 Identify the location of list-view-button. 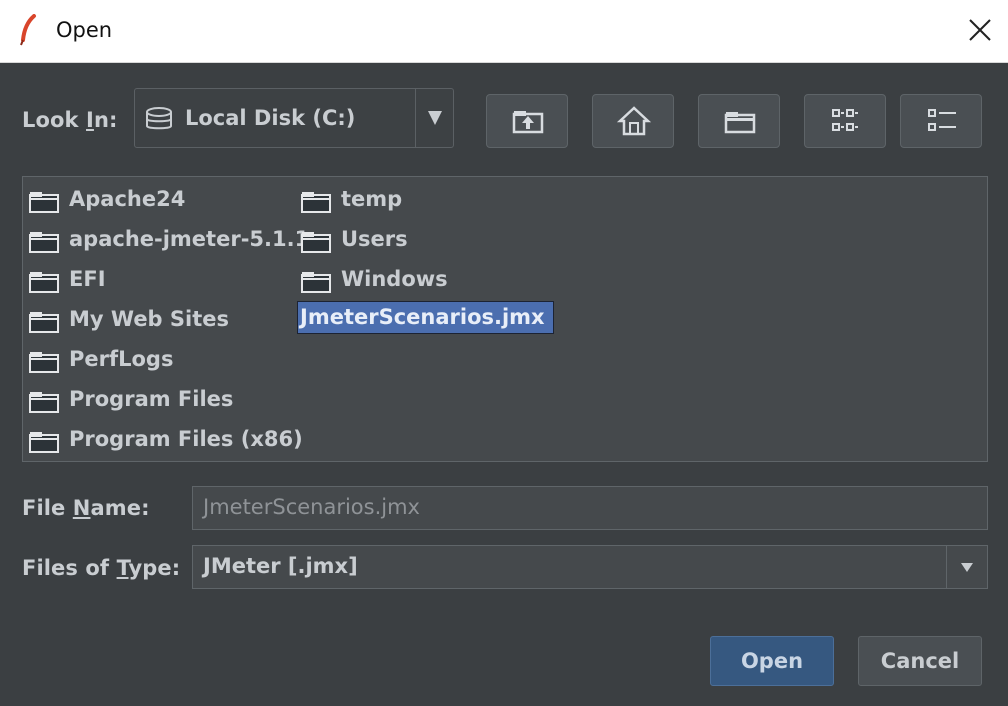
(845, 121).